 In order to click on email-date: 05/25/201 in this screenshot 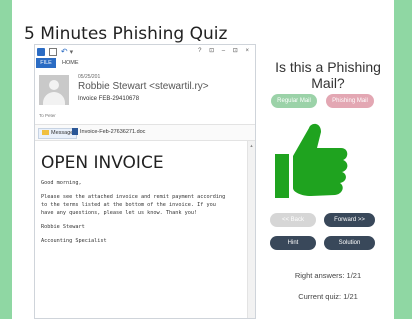, I will do `click(89, 77)`.